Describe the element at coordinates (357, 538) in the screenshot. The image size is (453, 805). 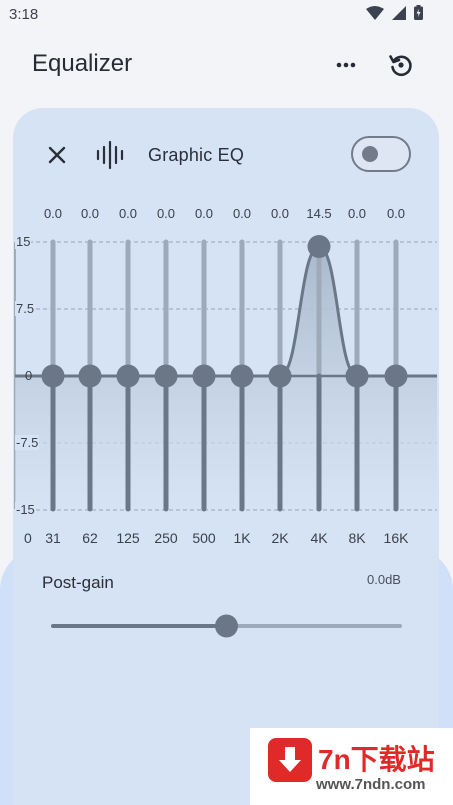
I see `band-frequency-label: 8K` at that location.